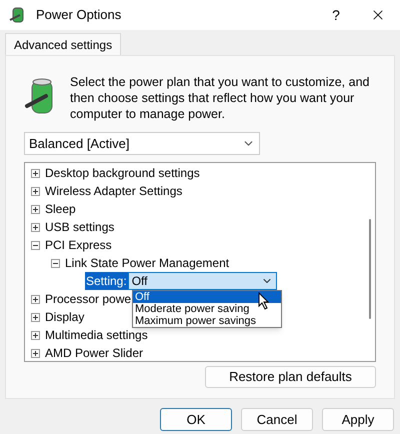 The width and height of the screenshot is (400, 434). I want to click on dropdown-option: Moderate power saving, so click(207, 309).